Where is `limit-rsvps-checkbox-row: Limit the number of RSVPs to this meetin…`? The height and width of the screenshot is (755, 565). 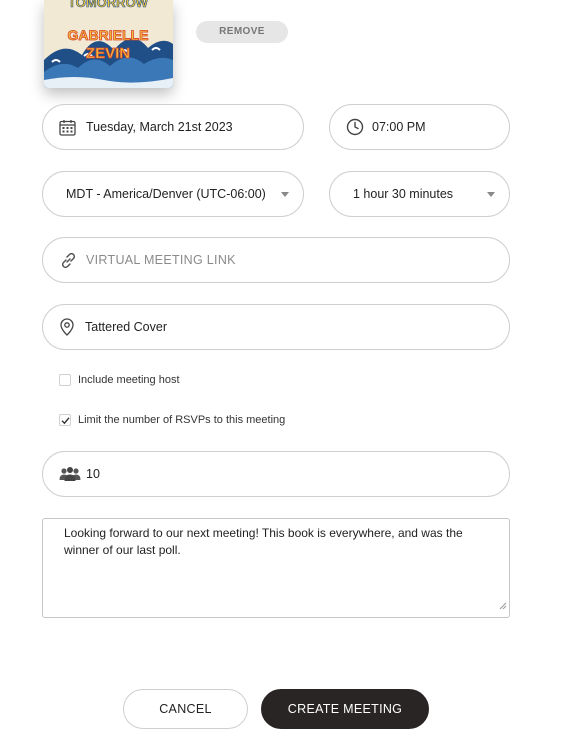
limit-rsvps-checkbox-row: Limit the number of RSVPs to this meetin… is located at coordinates (172, 420).